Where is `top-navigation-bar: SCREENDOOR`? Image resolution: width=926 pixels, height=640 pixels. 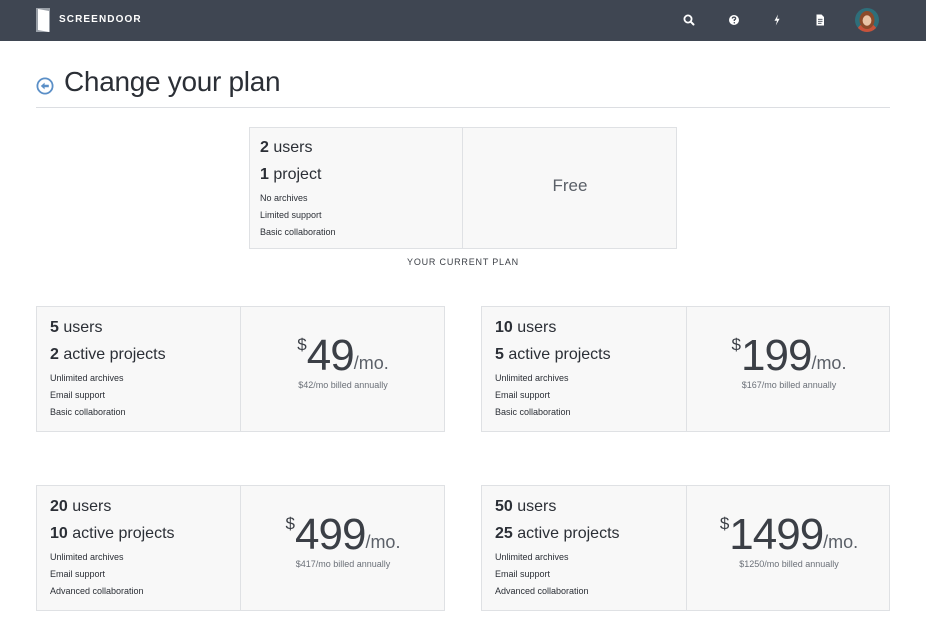
top-navigation-bar: SCREENDOOR is located at coordinates (463, 20).